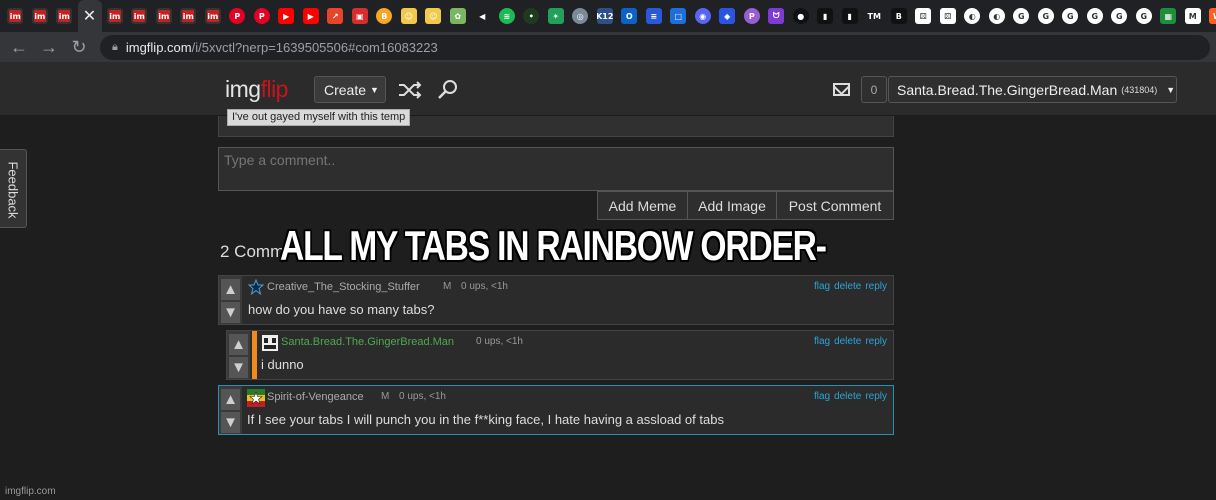 The width and height of the screenshot is (1216, 500). I want to click on imgflip-favicon: im, so click(139, 16).